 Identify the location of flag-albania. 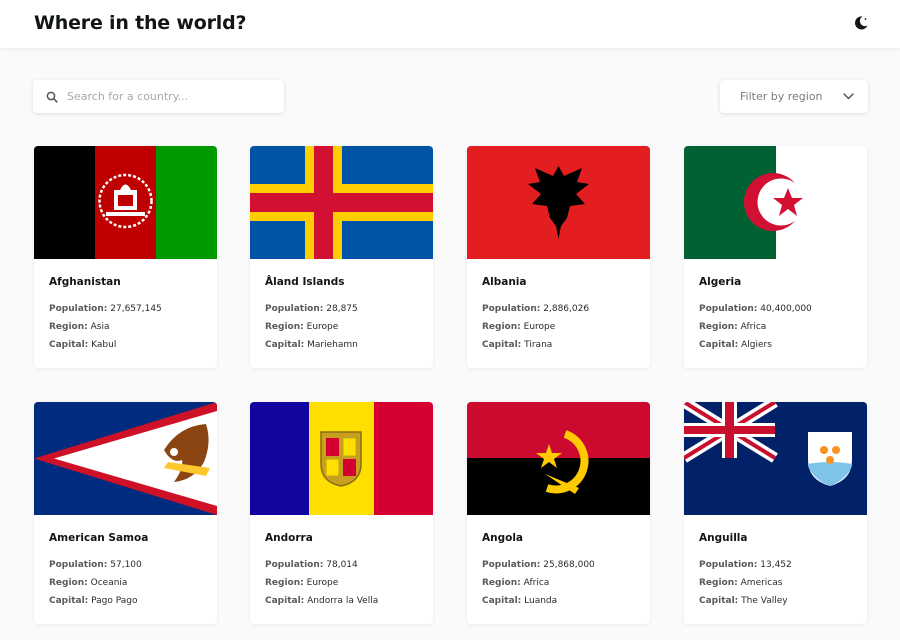
(558, 202).